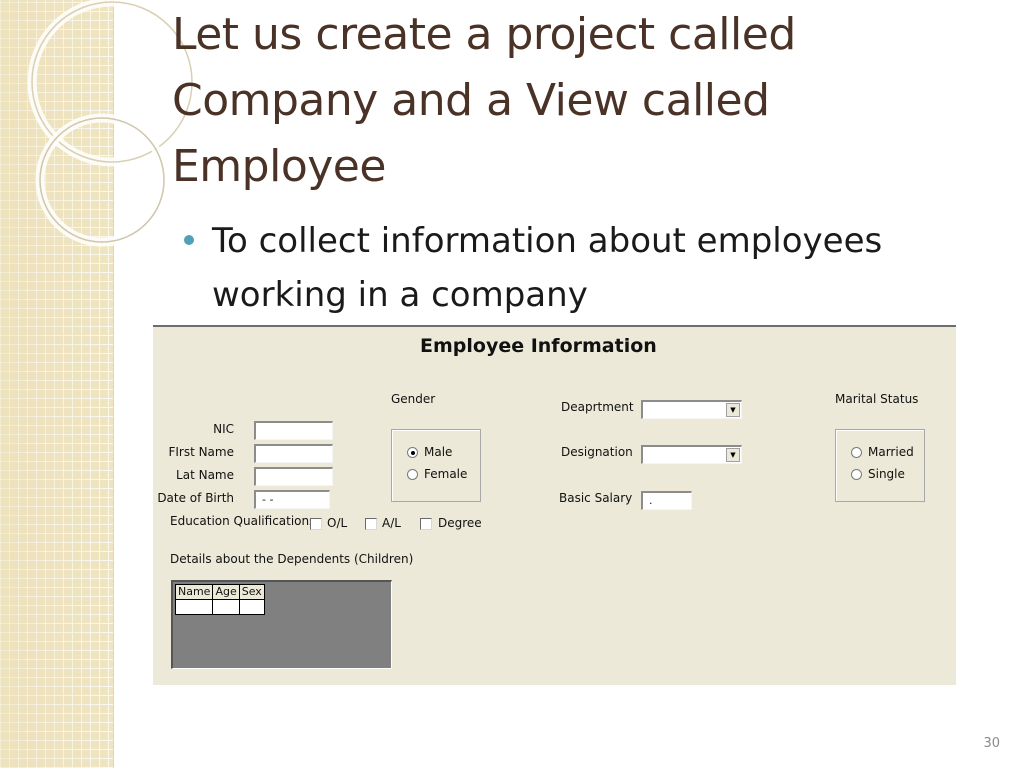 This screenshot has width=1024, height=768. What do you see at coordinates (597, 452) in the screenshot?
I see `designation-label: Designation` at bounding box center [597, 452].